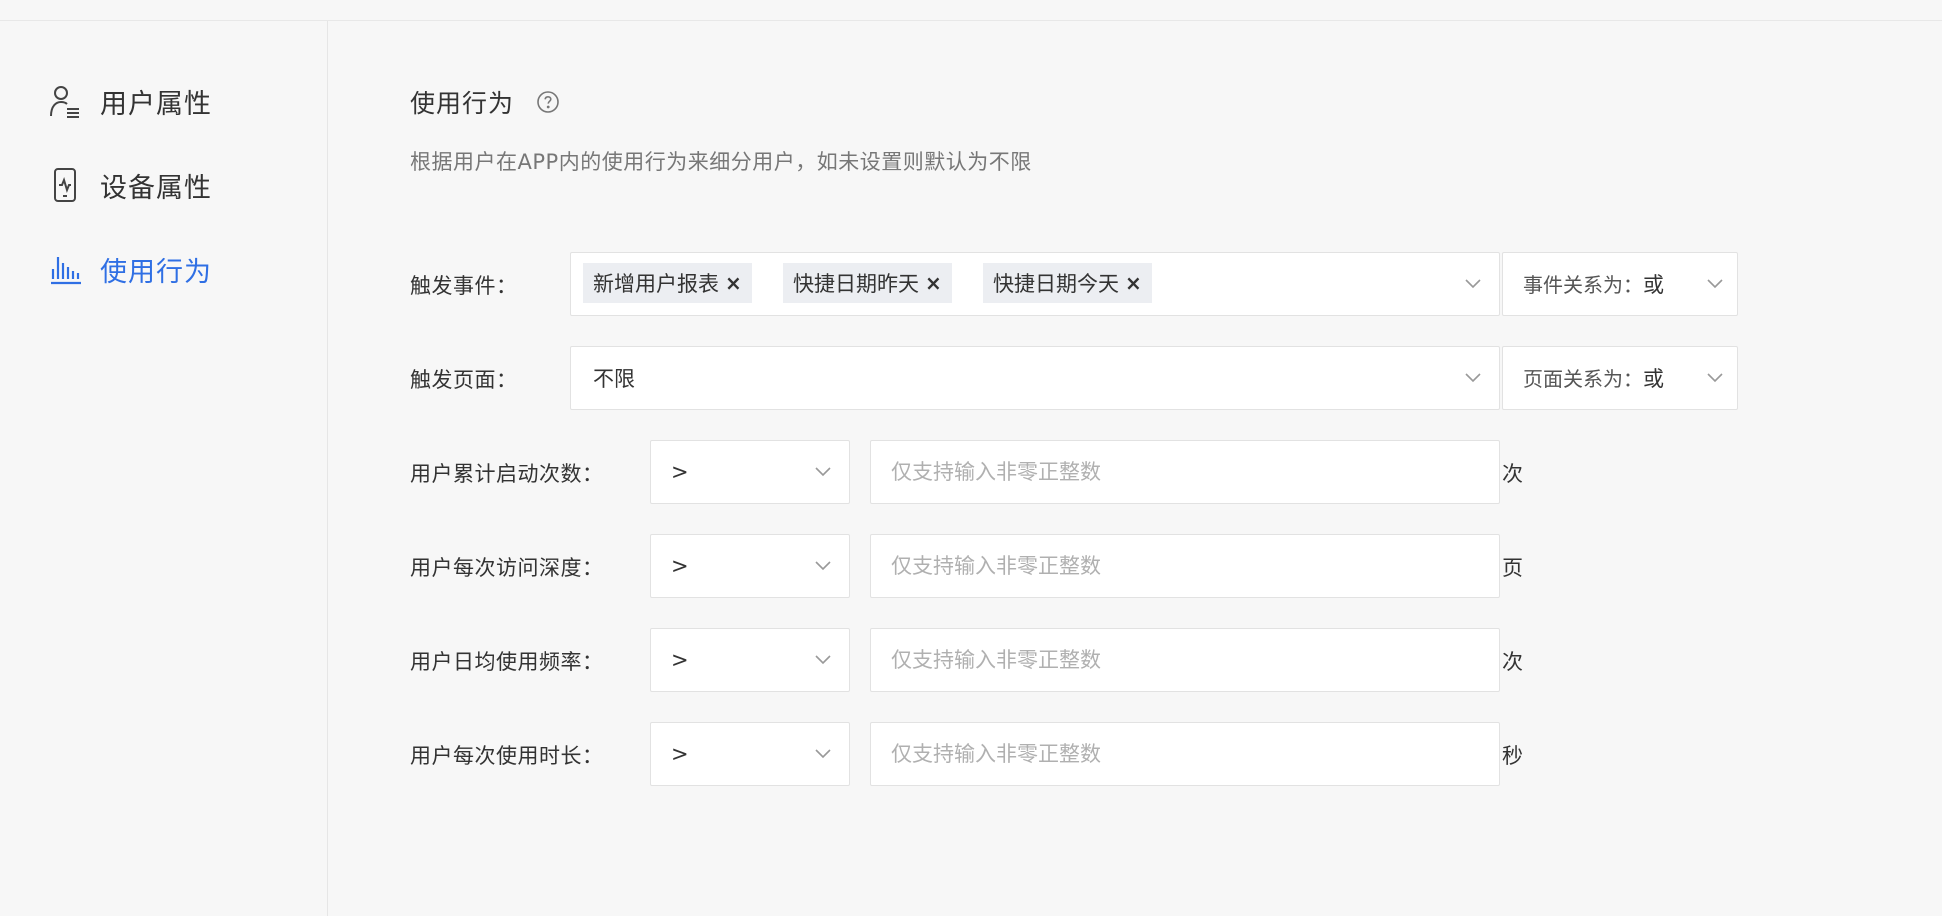 The height and width of the screenshot is (916, 1942). What do you see at coordinates (1593, 379) in the screenshot?
I see `page-relation-text: 页面关系为：或` at bounding box center [1593, 379].